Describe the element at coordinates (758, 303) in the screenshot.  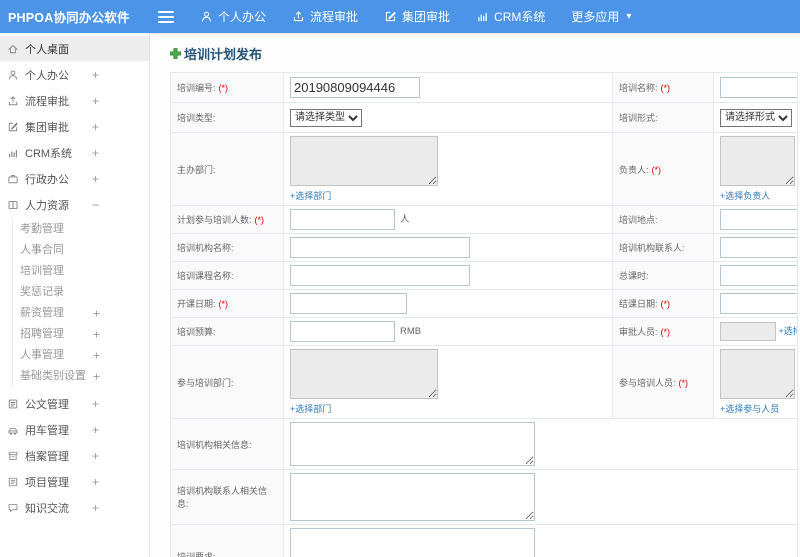
I see `end-date-input` at that location.